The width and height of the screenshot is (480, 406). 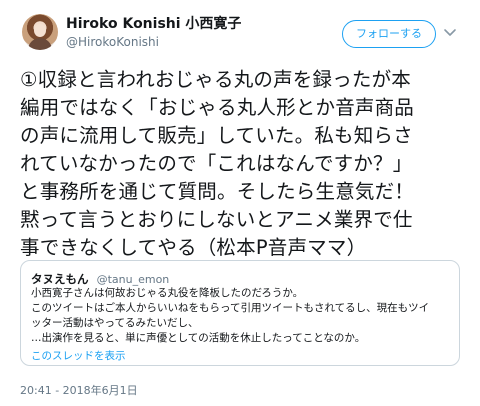 What do you see at coordinates (389, 34) in the screenshot?
I see `follow-button: フォローする` at bounding box center [389, 34].